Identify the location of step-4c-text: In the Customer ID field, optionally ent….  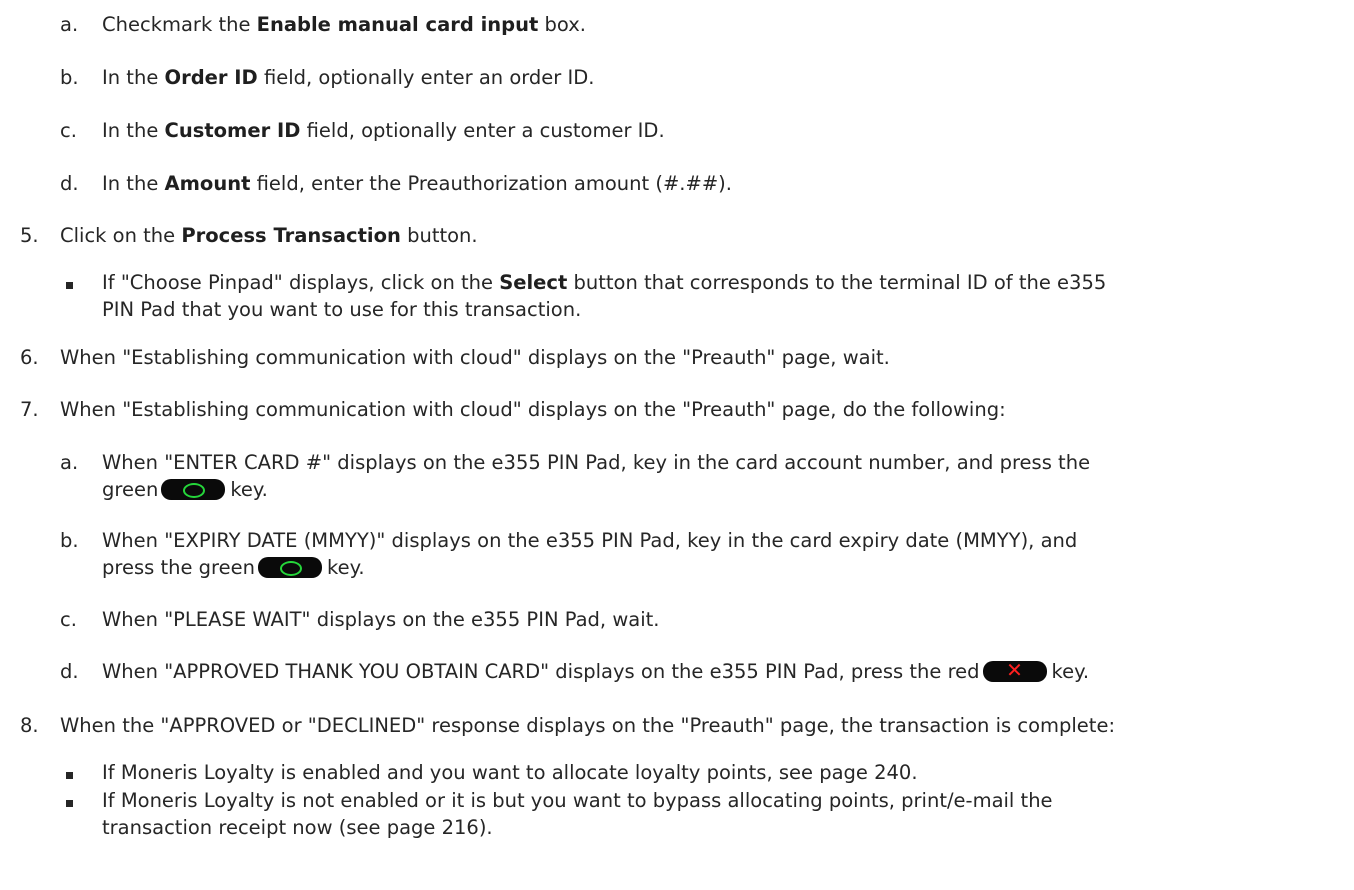
(383, 130).